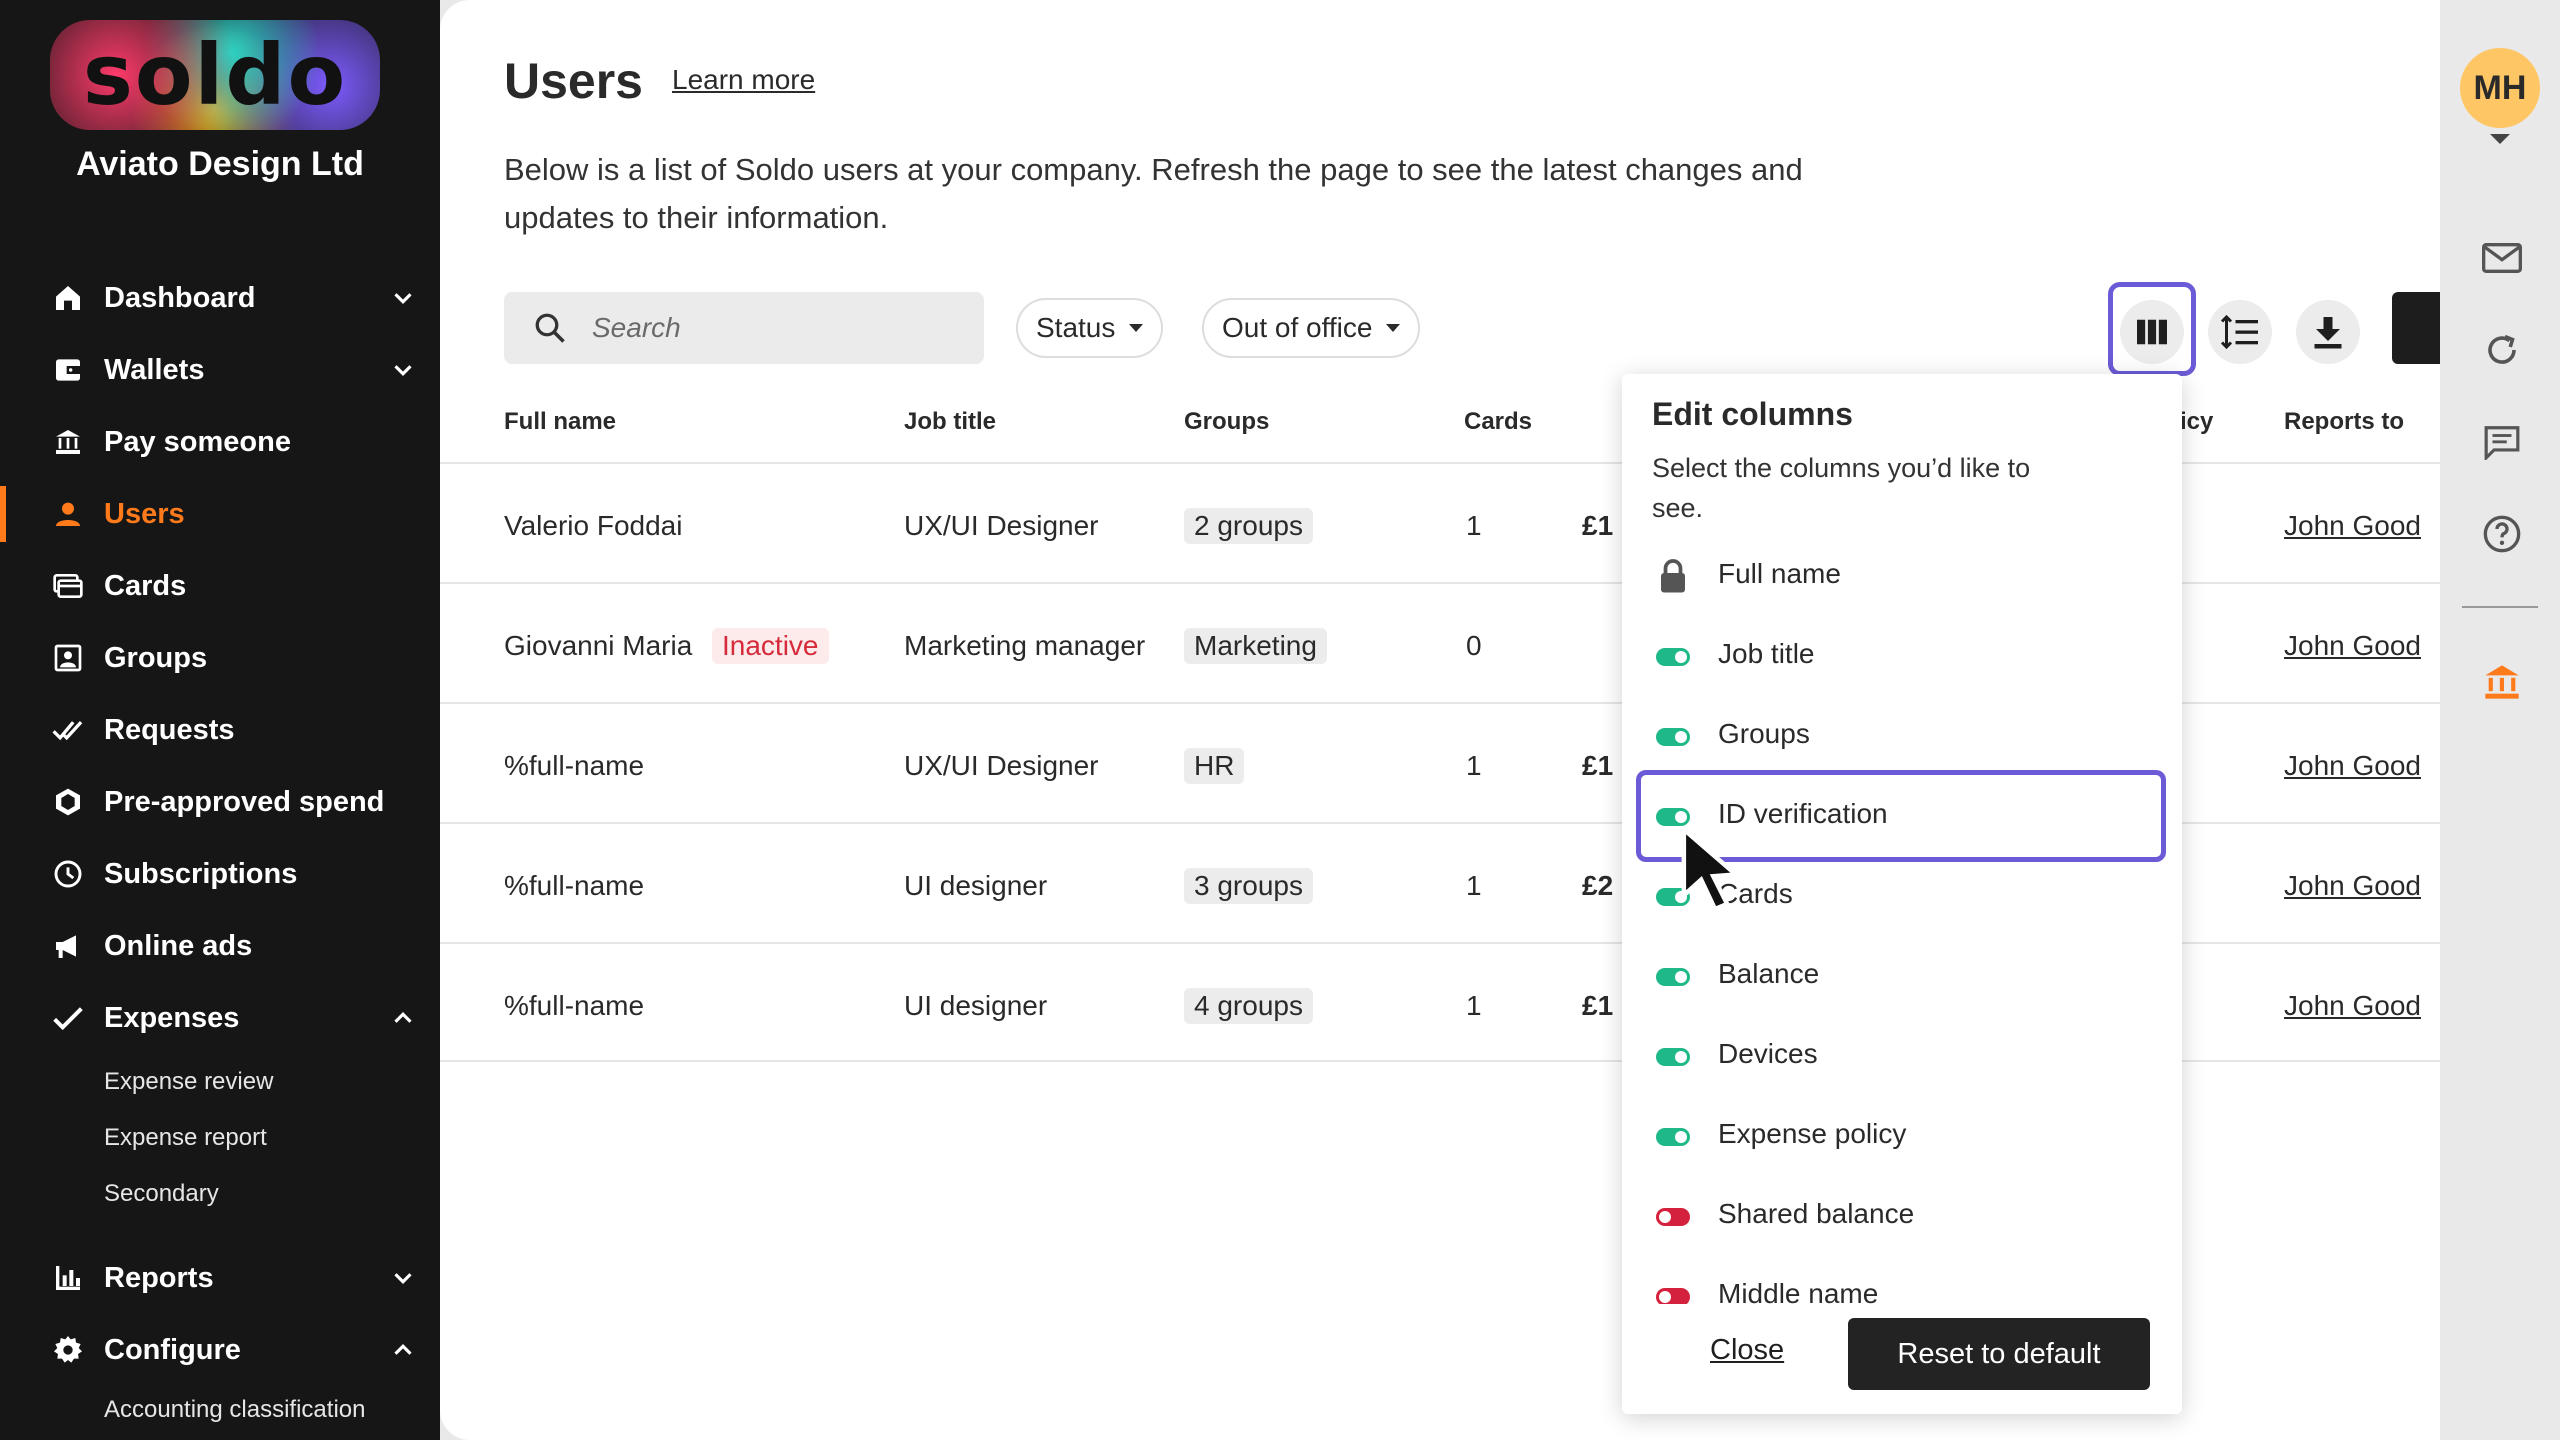 Image resolution: width=2560 pixels, height=1440 pixels. I want to click on row-density-button, so click(2240, 332).